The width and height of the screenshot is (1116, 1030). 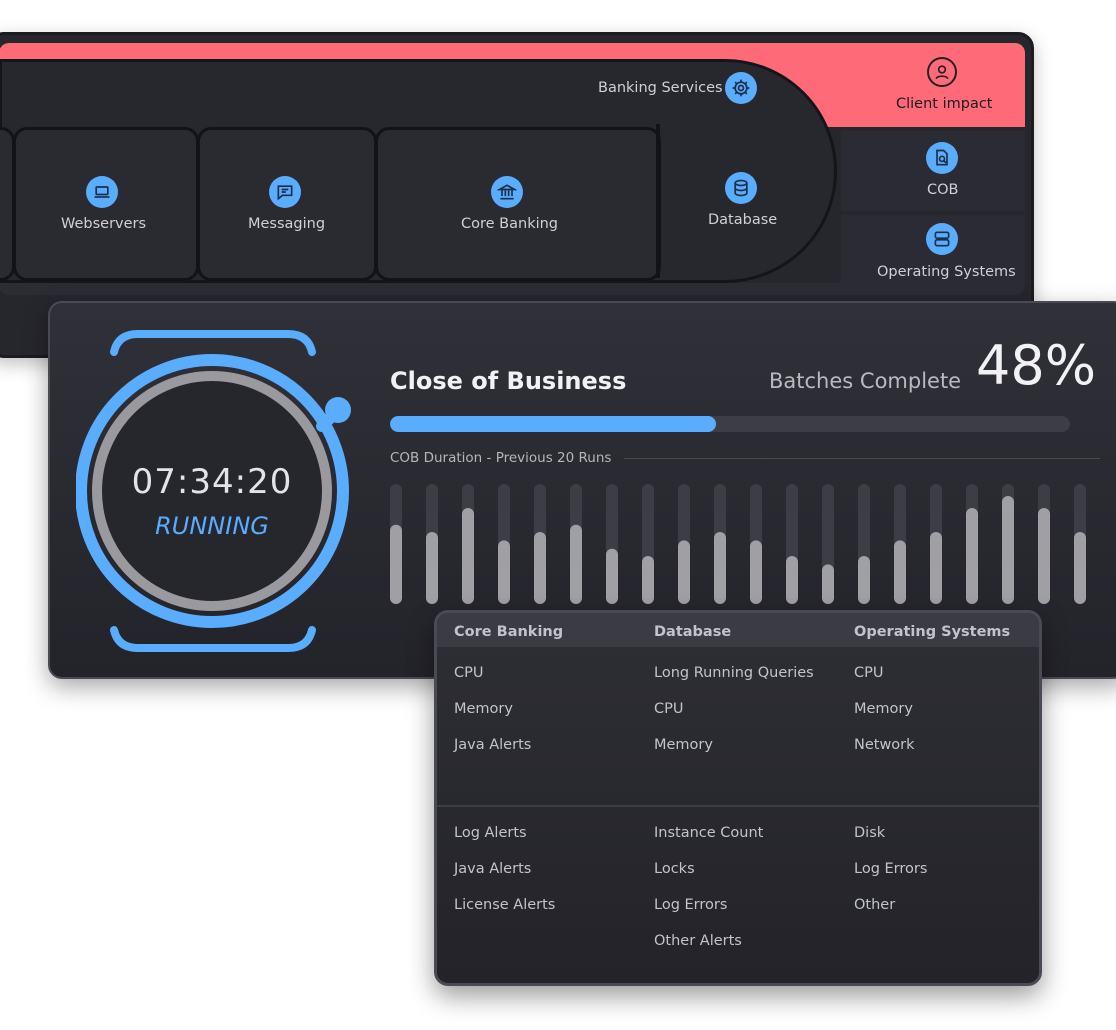 I want to click on bank-icon, so click(x=507, y=192).